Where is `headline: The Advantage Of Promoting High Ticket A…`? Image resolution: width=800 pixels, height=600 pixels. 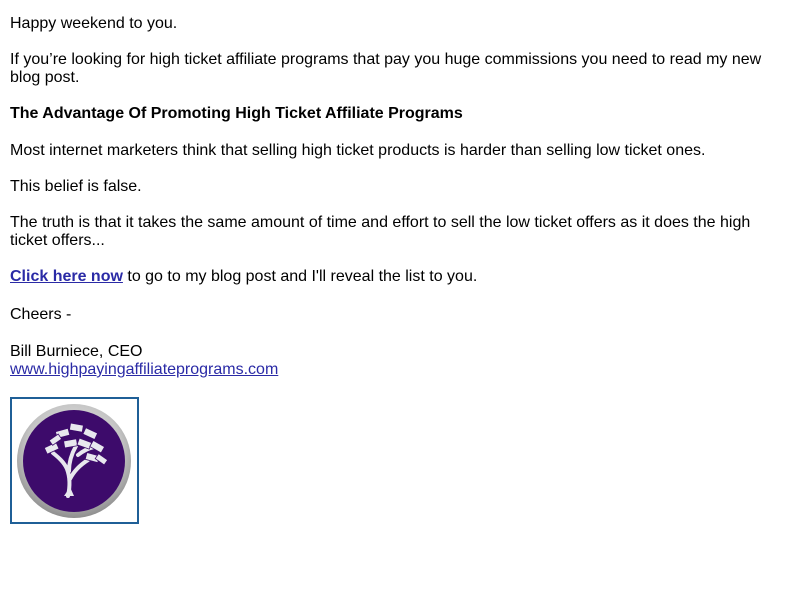 headline: The Advantage Of Promoting High Ticket A… is located at coordinates (236, 113).